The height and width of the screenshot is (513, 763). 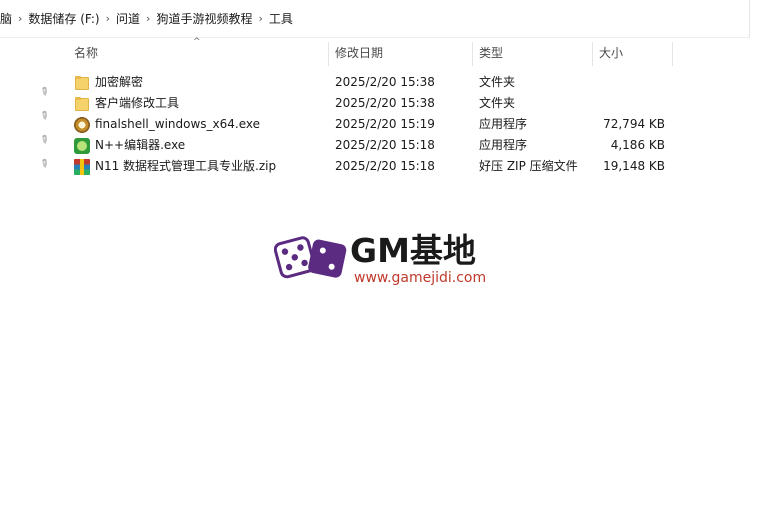 I want to click on file-name: finalshell_windows_x64.exe, so click(x=178, y=124).